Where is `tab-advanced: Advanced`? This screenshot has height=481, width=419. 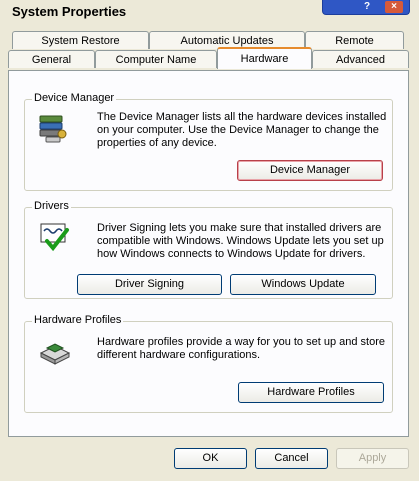 tab-advanced: Advanced is located at coordinates (360, 59).